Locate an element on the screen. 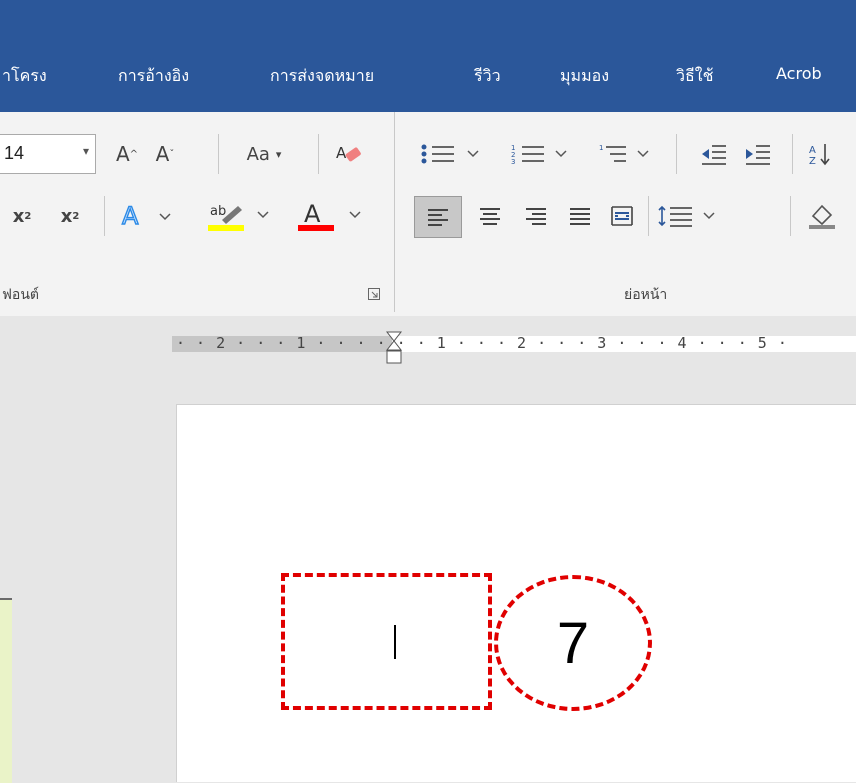 The height and width of the screenshot is (783, 856). text-highlight-icon: ab is located at coordinates (238, 216).